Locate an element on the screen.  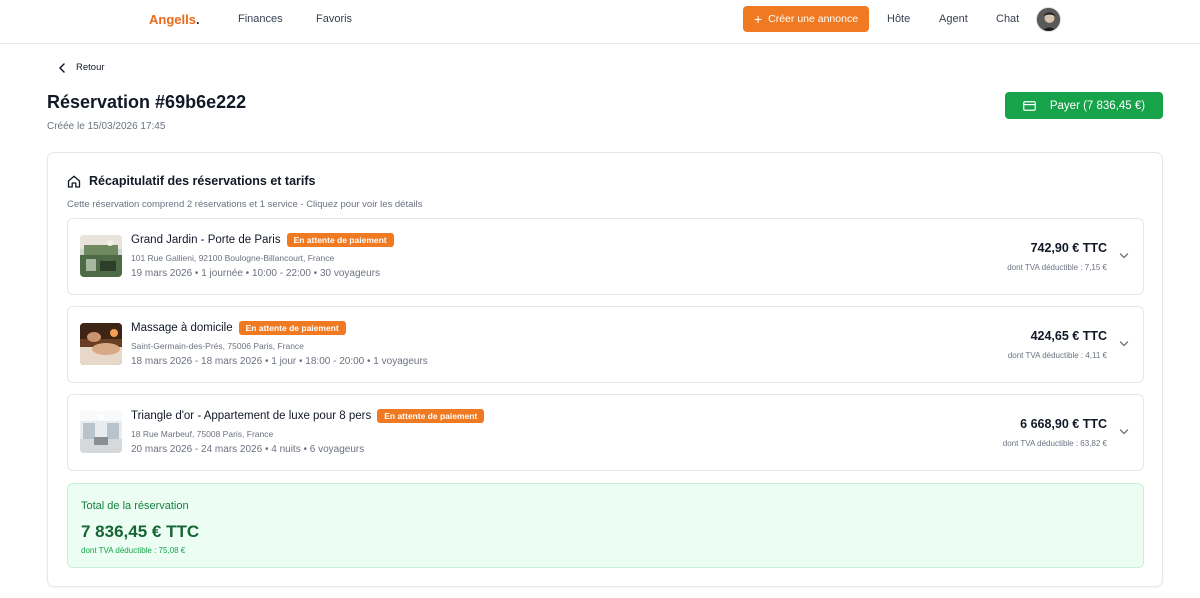
reservation-name-text: Grand Jardin - Porte de Paris is located at coordinates (206, 240).